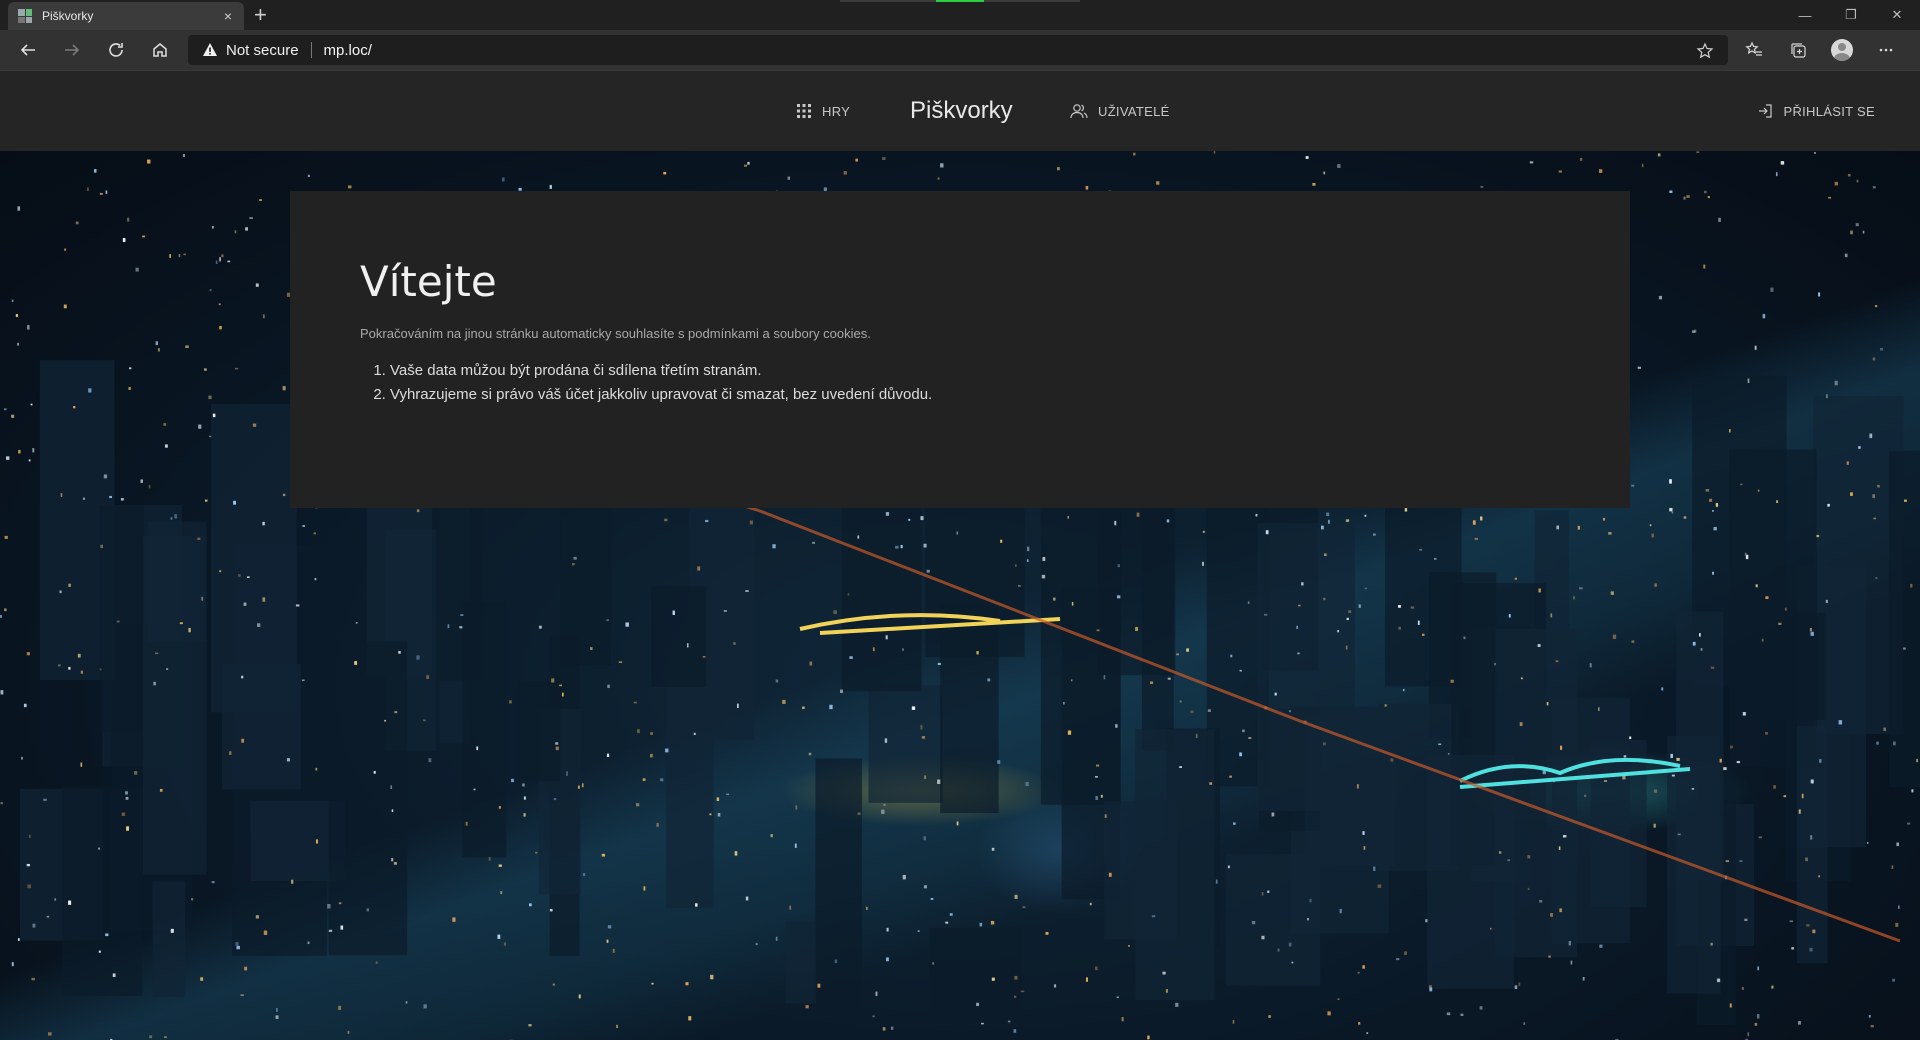  I want to click on refresh-icon, so click(116, 50).